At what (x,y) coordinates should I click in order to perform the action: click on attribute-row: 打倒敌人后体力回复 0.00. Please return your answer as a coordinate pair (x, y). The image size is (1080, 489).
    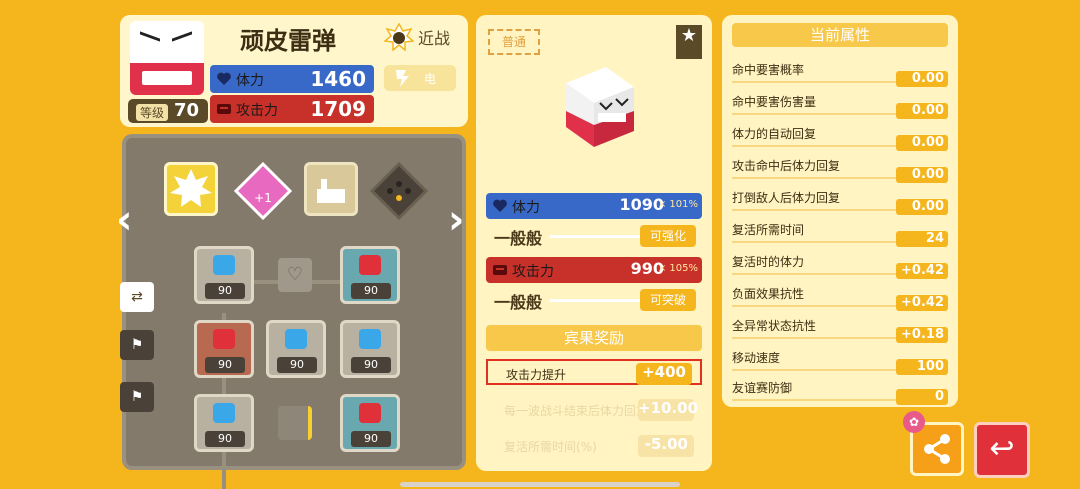
    Looking at the image, I should click on (840, 201).